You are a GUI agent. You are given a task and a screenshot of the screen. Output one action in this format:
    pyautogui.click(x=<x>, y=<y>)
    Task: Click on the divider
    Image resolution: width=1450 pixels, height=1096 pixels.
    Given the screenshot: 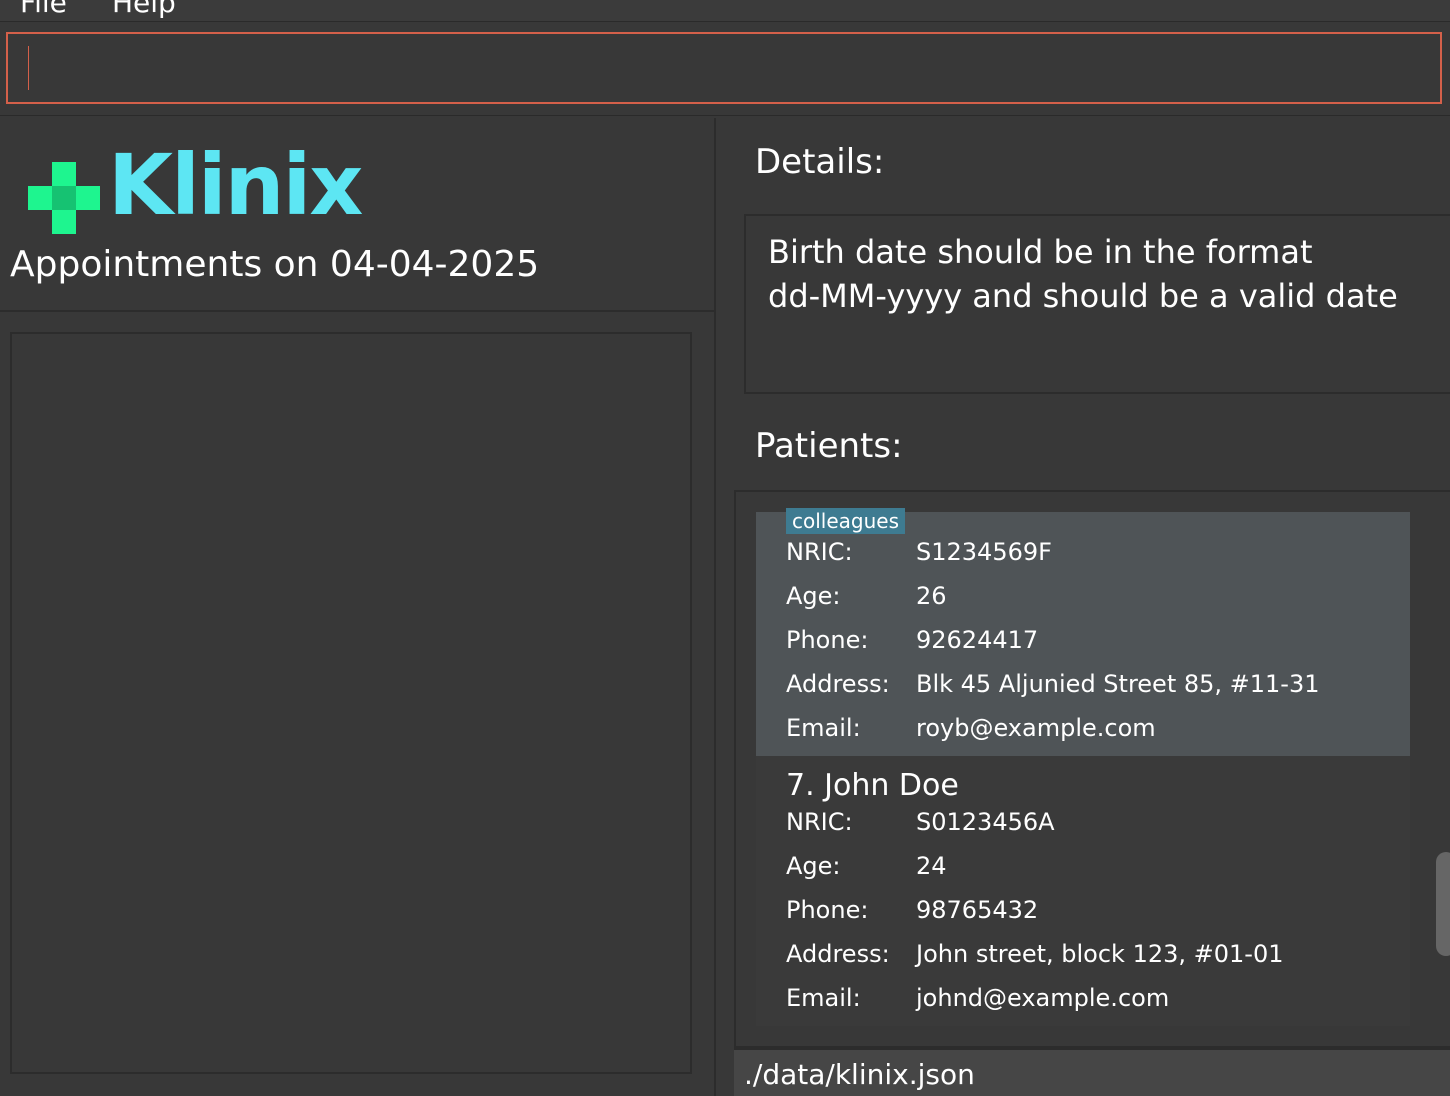 What is the action you would take?
    pyautogui.click(x=357, y=311)
    